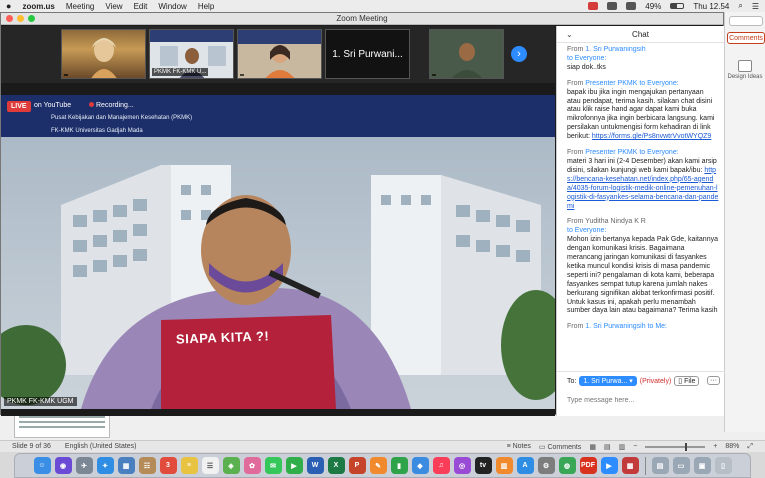 The height and width of the screenshot is (478, 765). I want to click on trash-icon: ▯, so click(723, 465).